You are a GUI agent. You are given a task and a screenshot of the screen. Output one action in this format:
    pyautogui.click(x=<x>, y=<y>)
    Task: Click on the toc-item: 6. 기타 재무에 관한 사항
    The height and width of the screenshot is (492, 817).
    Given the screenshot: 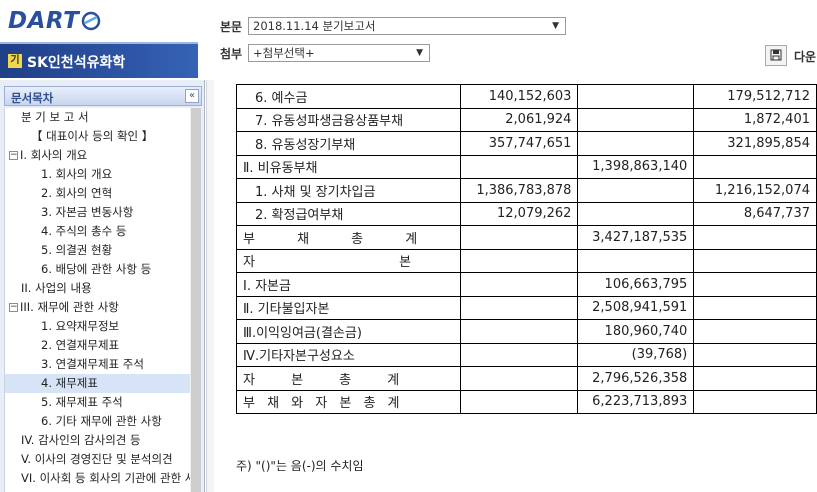 What is the action you would take?
    pyautogui.click(x=97, y=421)
    